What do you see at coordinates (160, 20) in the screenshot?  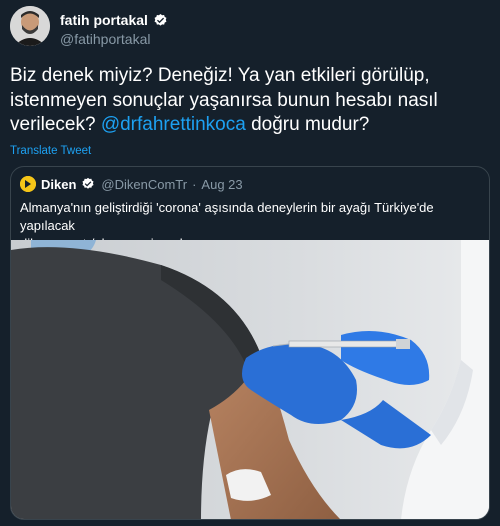 I see `verified-badge-icon` at bounding box center [160, 20].